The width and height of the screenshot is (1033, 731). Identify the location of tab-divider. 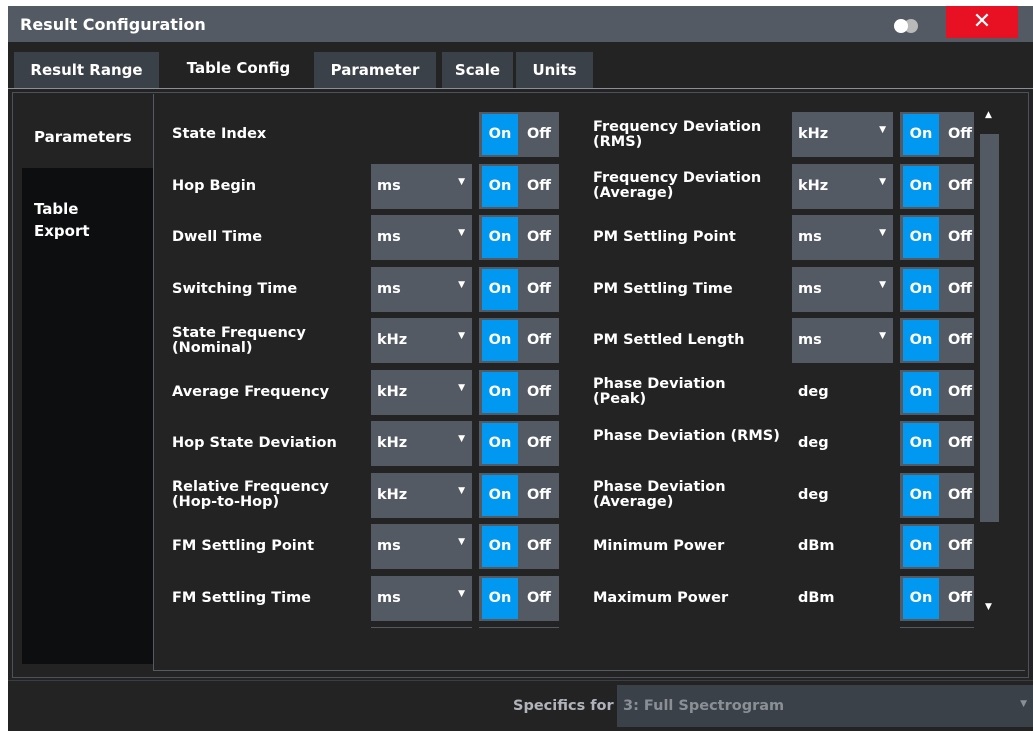
(520, 88).